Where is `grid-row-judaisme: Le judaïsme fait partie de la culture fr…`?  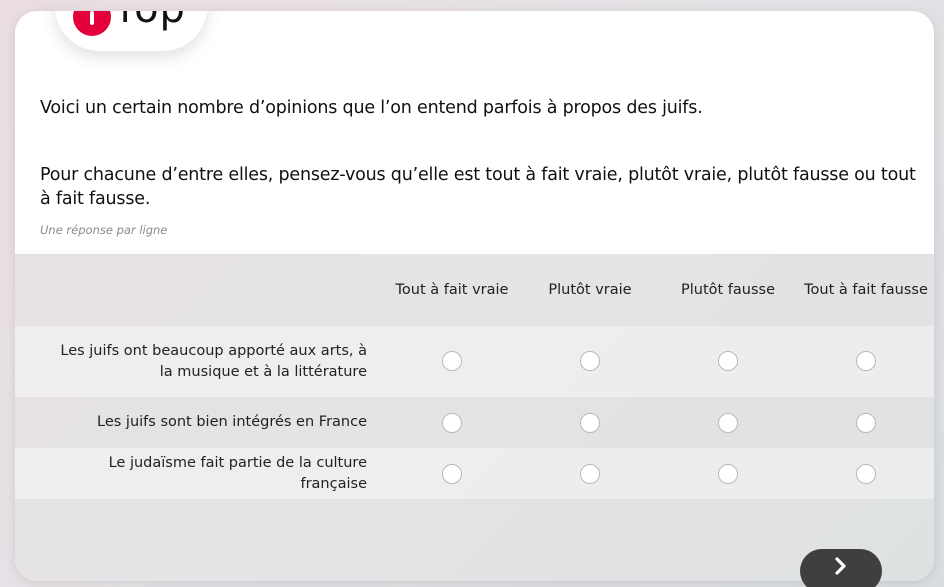
grid-row-judaisme: Le judaïsme fait partie de la culture fr… is located at coordinates (474, 473).